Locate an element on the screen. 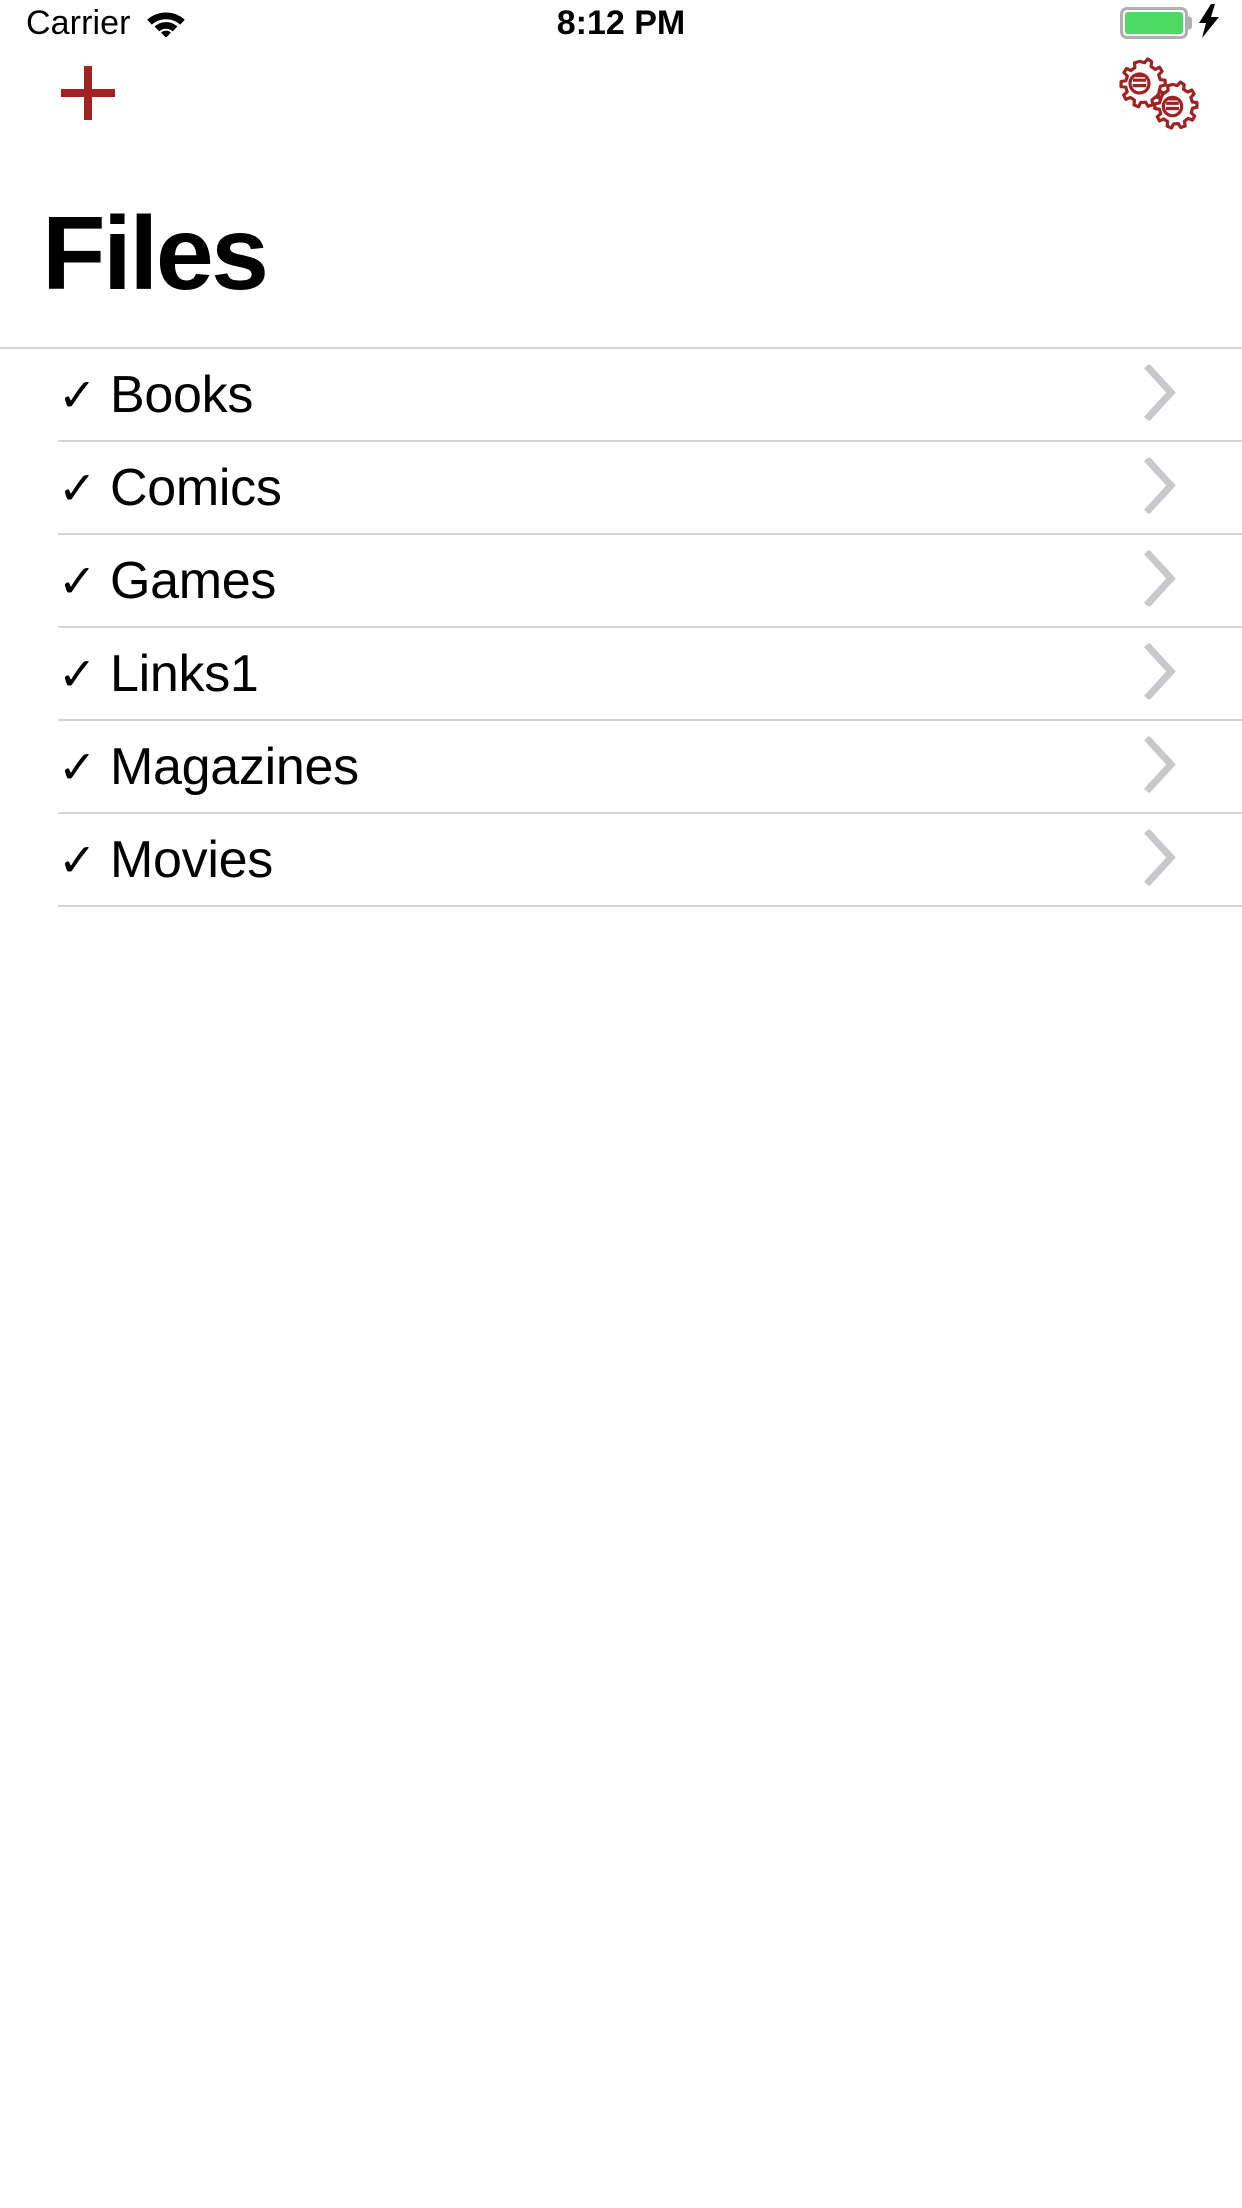 This screenshot has width=1242, height=2208. list-item: ✓ Games is located at coordinates (650, 581).